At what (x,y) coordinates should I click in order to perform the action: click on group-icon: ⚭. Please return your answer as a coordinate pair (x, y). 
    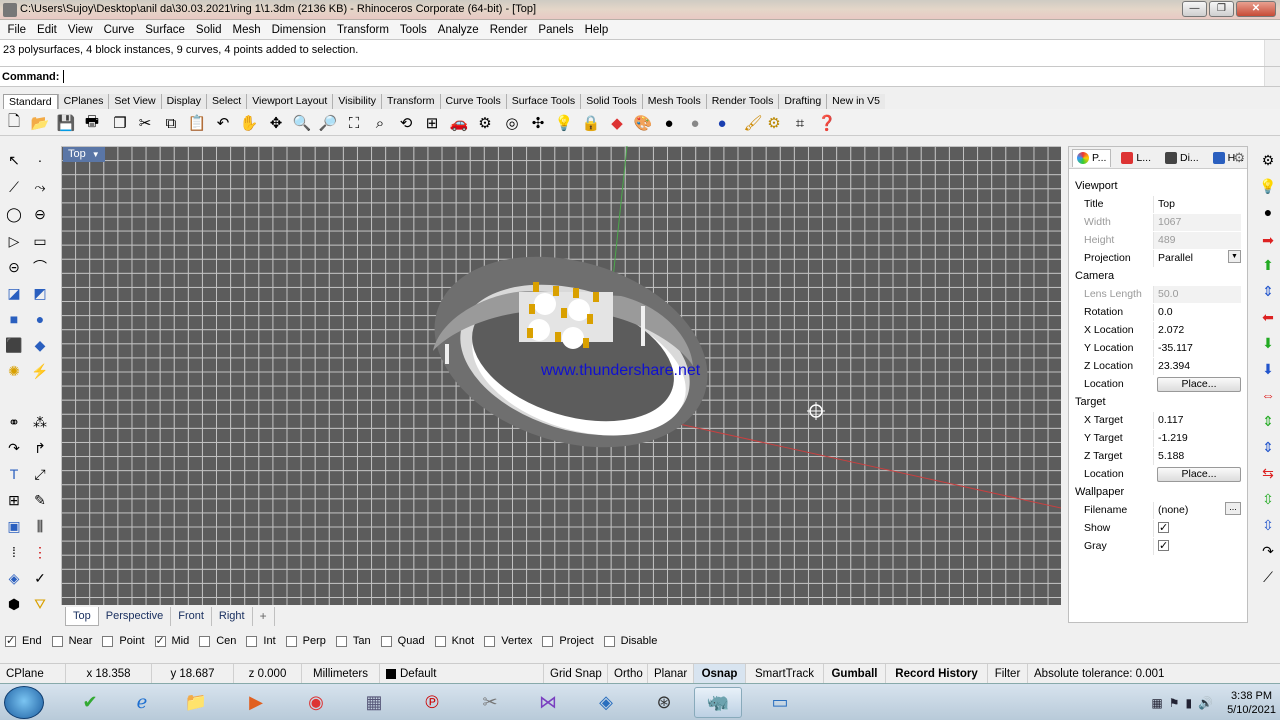
    Looking at the image, I should click on (14, 422).